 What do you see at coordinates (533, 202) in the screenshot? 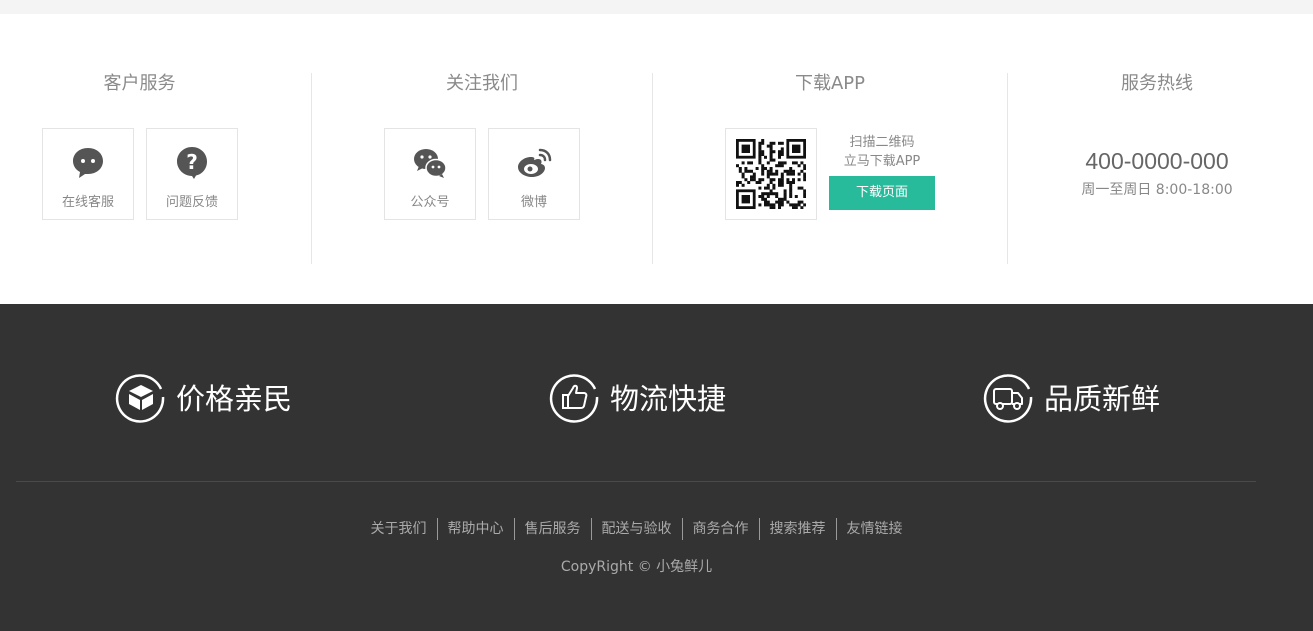
I see `weibo-label: 微博` at bounding box center [533, 202].